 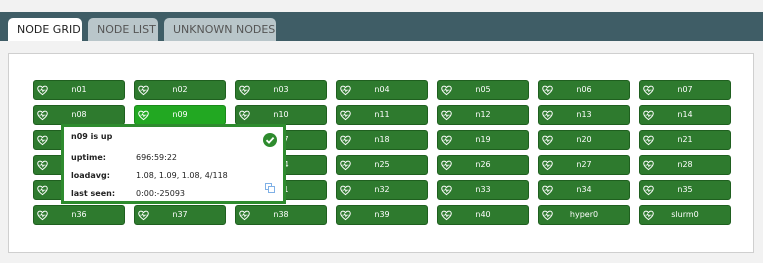 What do you see at coordinates (382, 215) in the screenshot?
I see `node-tile: n39` at bounding box center [382, 215].